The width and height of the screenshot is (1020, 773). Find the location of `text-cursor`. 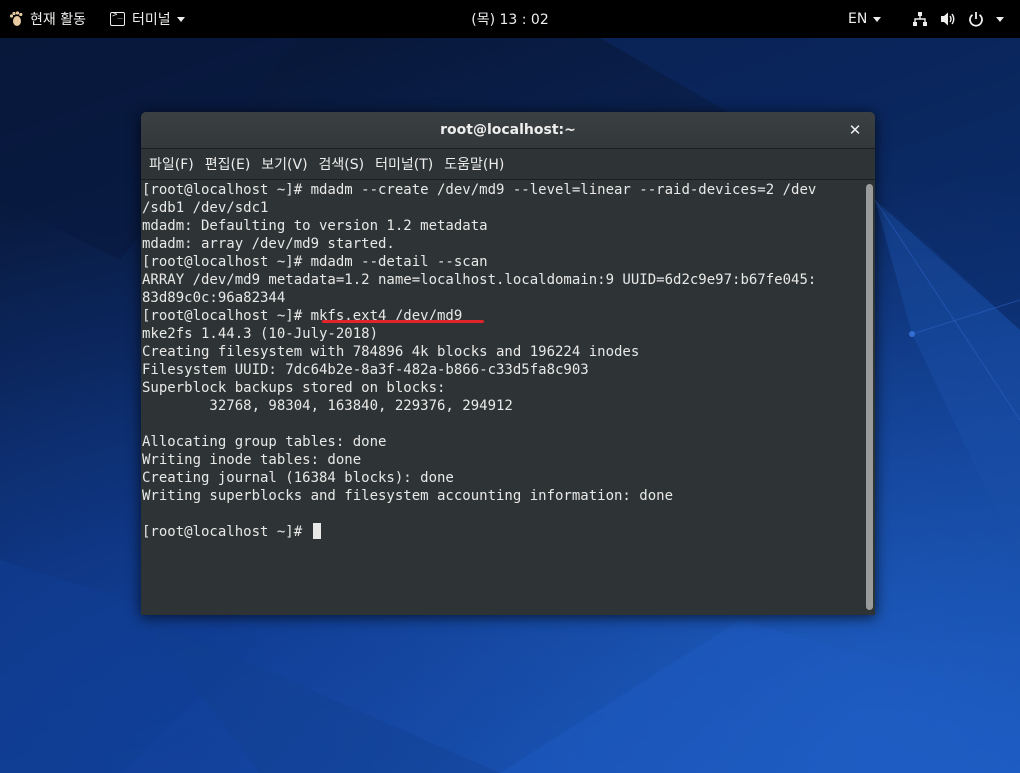

text-cursor is located at coordinates (316, 531).